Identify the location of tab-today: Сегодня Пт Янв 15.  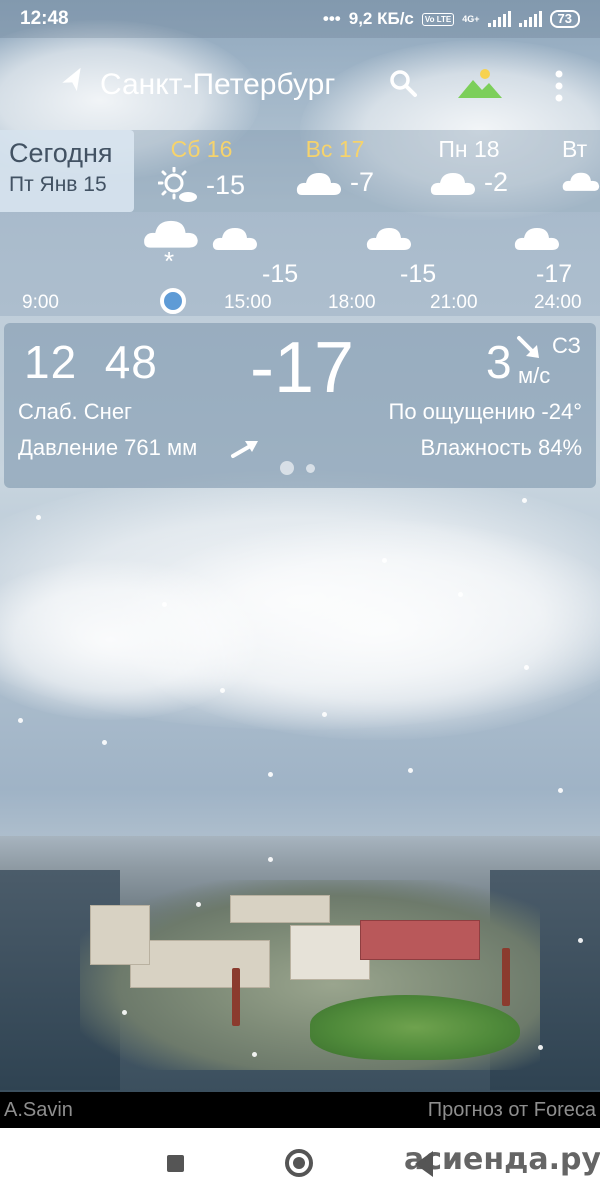
(67, 171).